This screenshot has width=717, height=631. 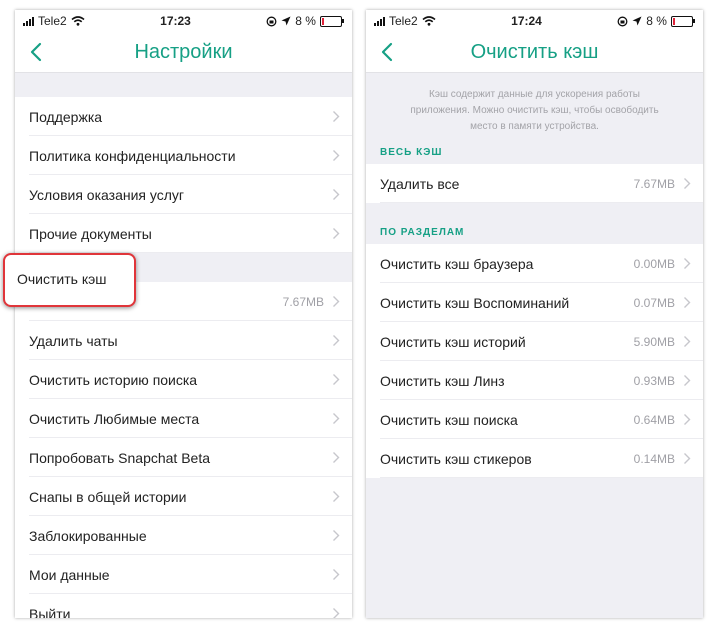 I want to click on clear-stories-cache-row: Очистить кэш историй 5.90MB, so click(x=534, y=341).